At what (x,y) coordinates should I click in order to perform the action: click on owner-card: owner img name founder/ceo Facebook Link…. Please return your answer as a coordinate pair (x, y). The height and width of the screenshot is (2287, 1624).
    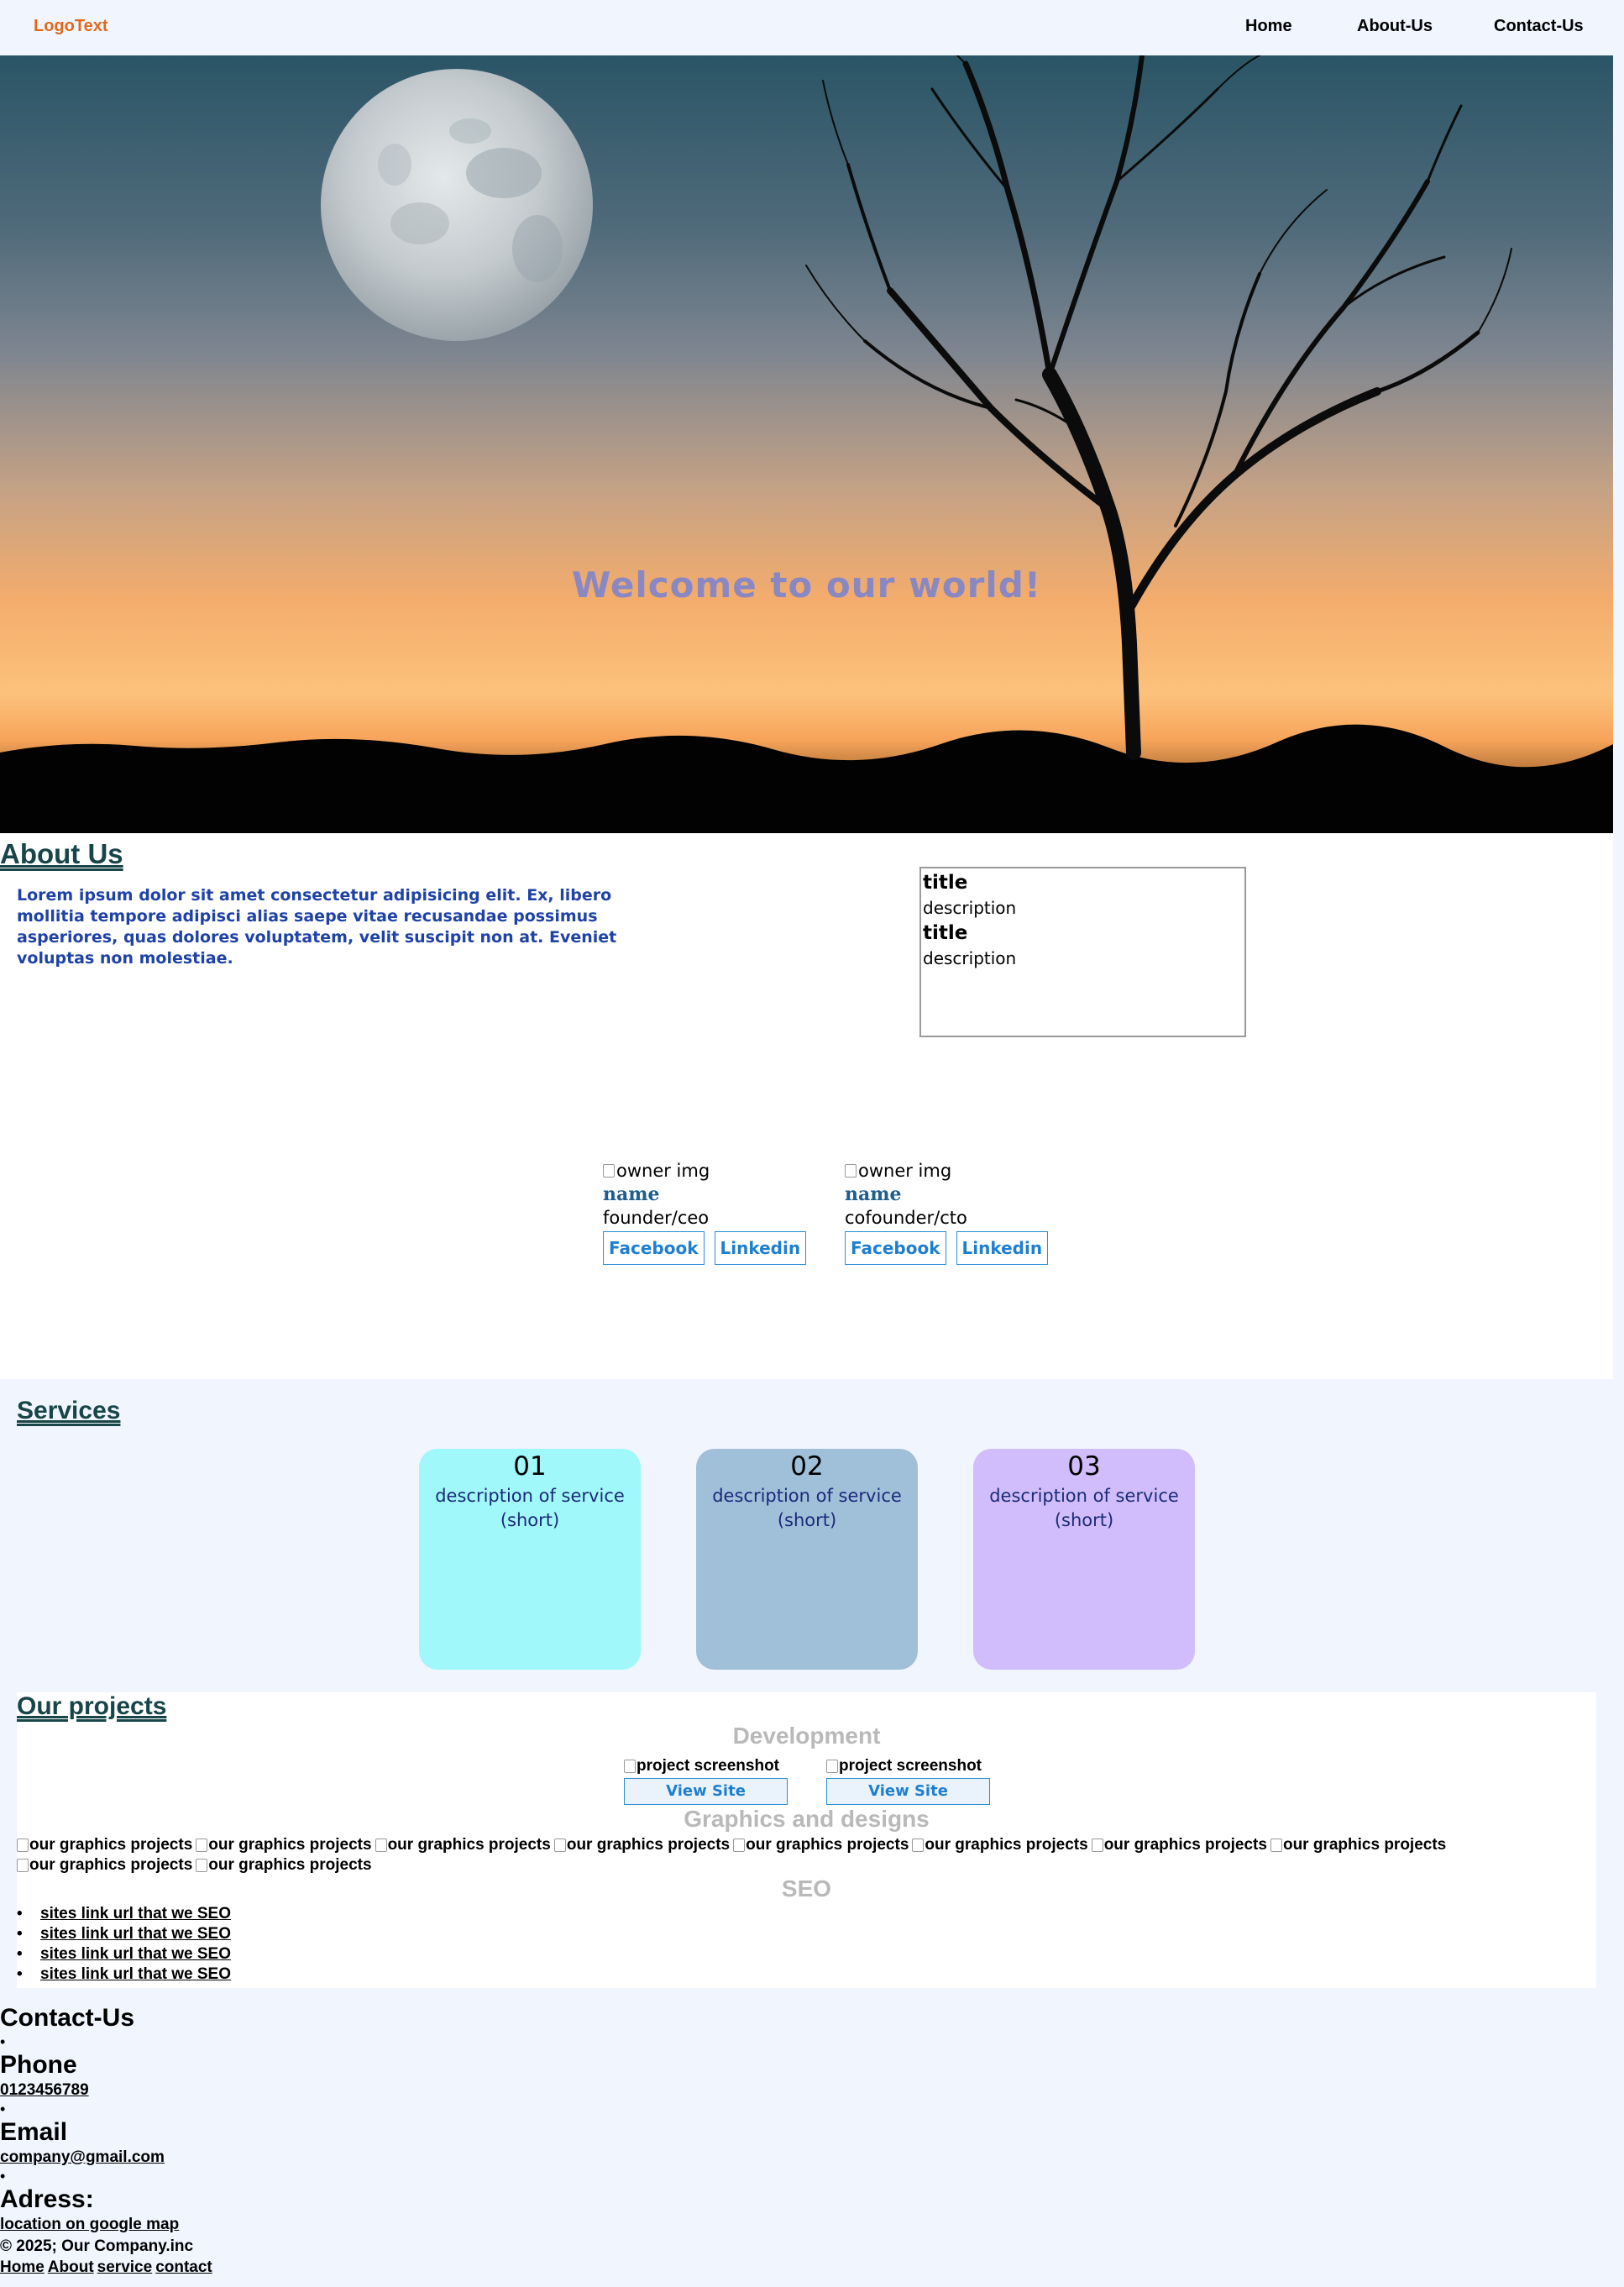
    Looking at the image, I should click on (712, 1212).